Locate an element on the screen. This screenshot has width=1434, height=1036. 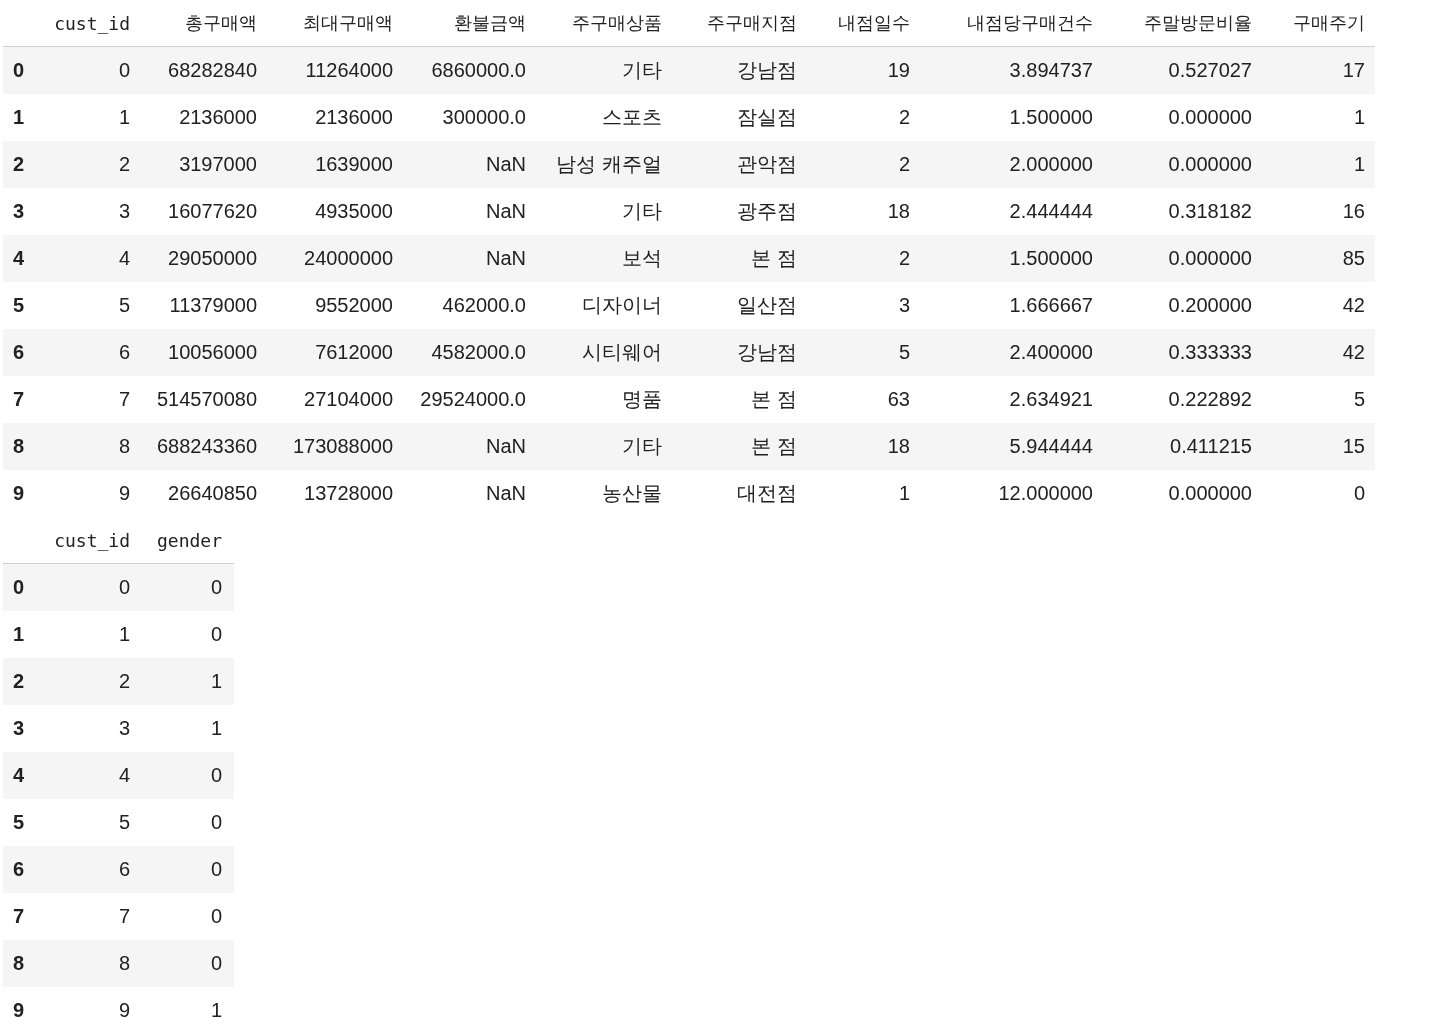
table-cell: 4582000.0 is located at coordinates (459, 352).